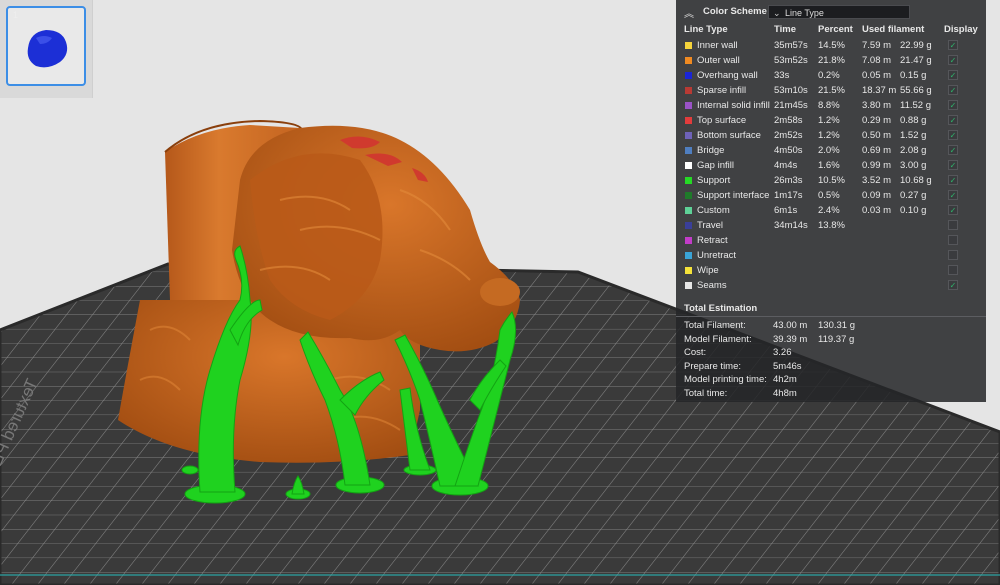 The height and width of the screenshot is (585, 1000). Describe the element at coordinates (831, 380) in the screenshot. I see `total-row: Model printing time: 4h2m` at that location.